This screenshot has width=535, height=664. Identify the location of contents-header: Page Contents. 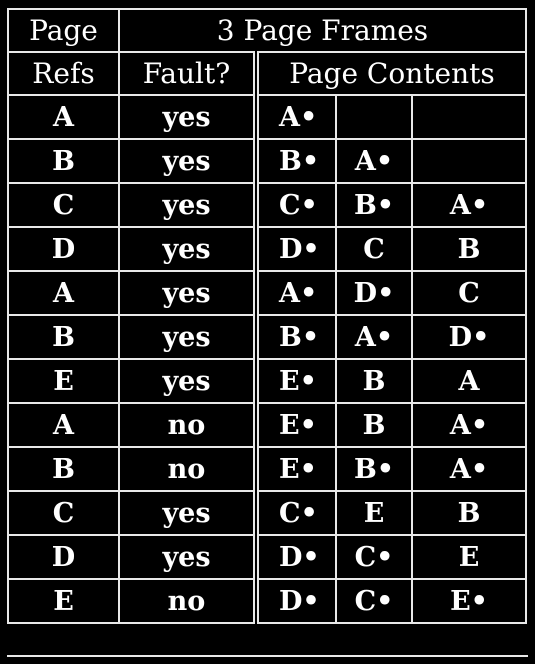
(391, 73).